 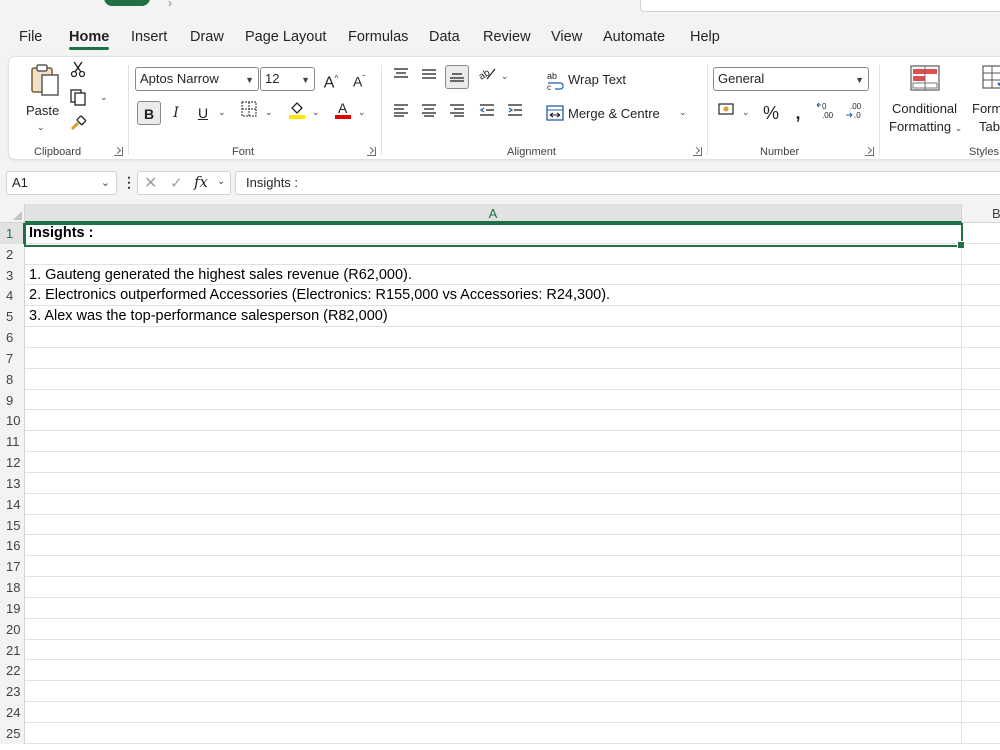 What do you see at coordinates (493, 358) in the screenshot?
I see `cell-a7` at bounding box center [493, 358].